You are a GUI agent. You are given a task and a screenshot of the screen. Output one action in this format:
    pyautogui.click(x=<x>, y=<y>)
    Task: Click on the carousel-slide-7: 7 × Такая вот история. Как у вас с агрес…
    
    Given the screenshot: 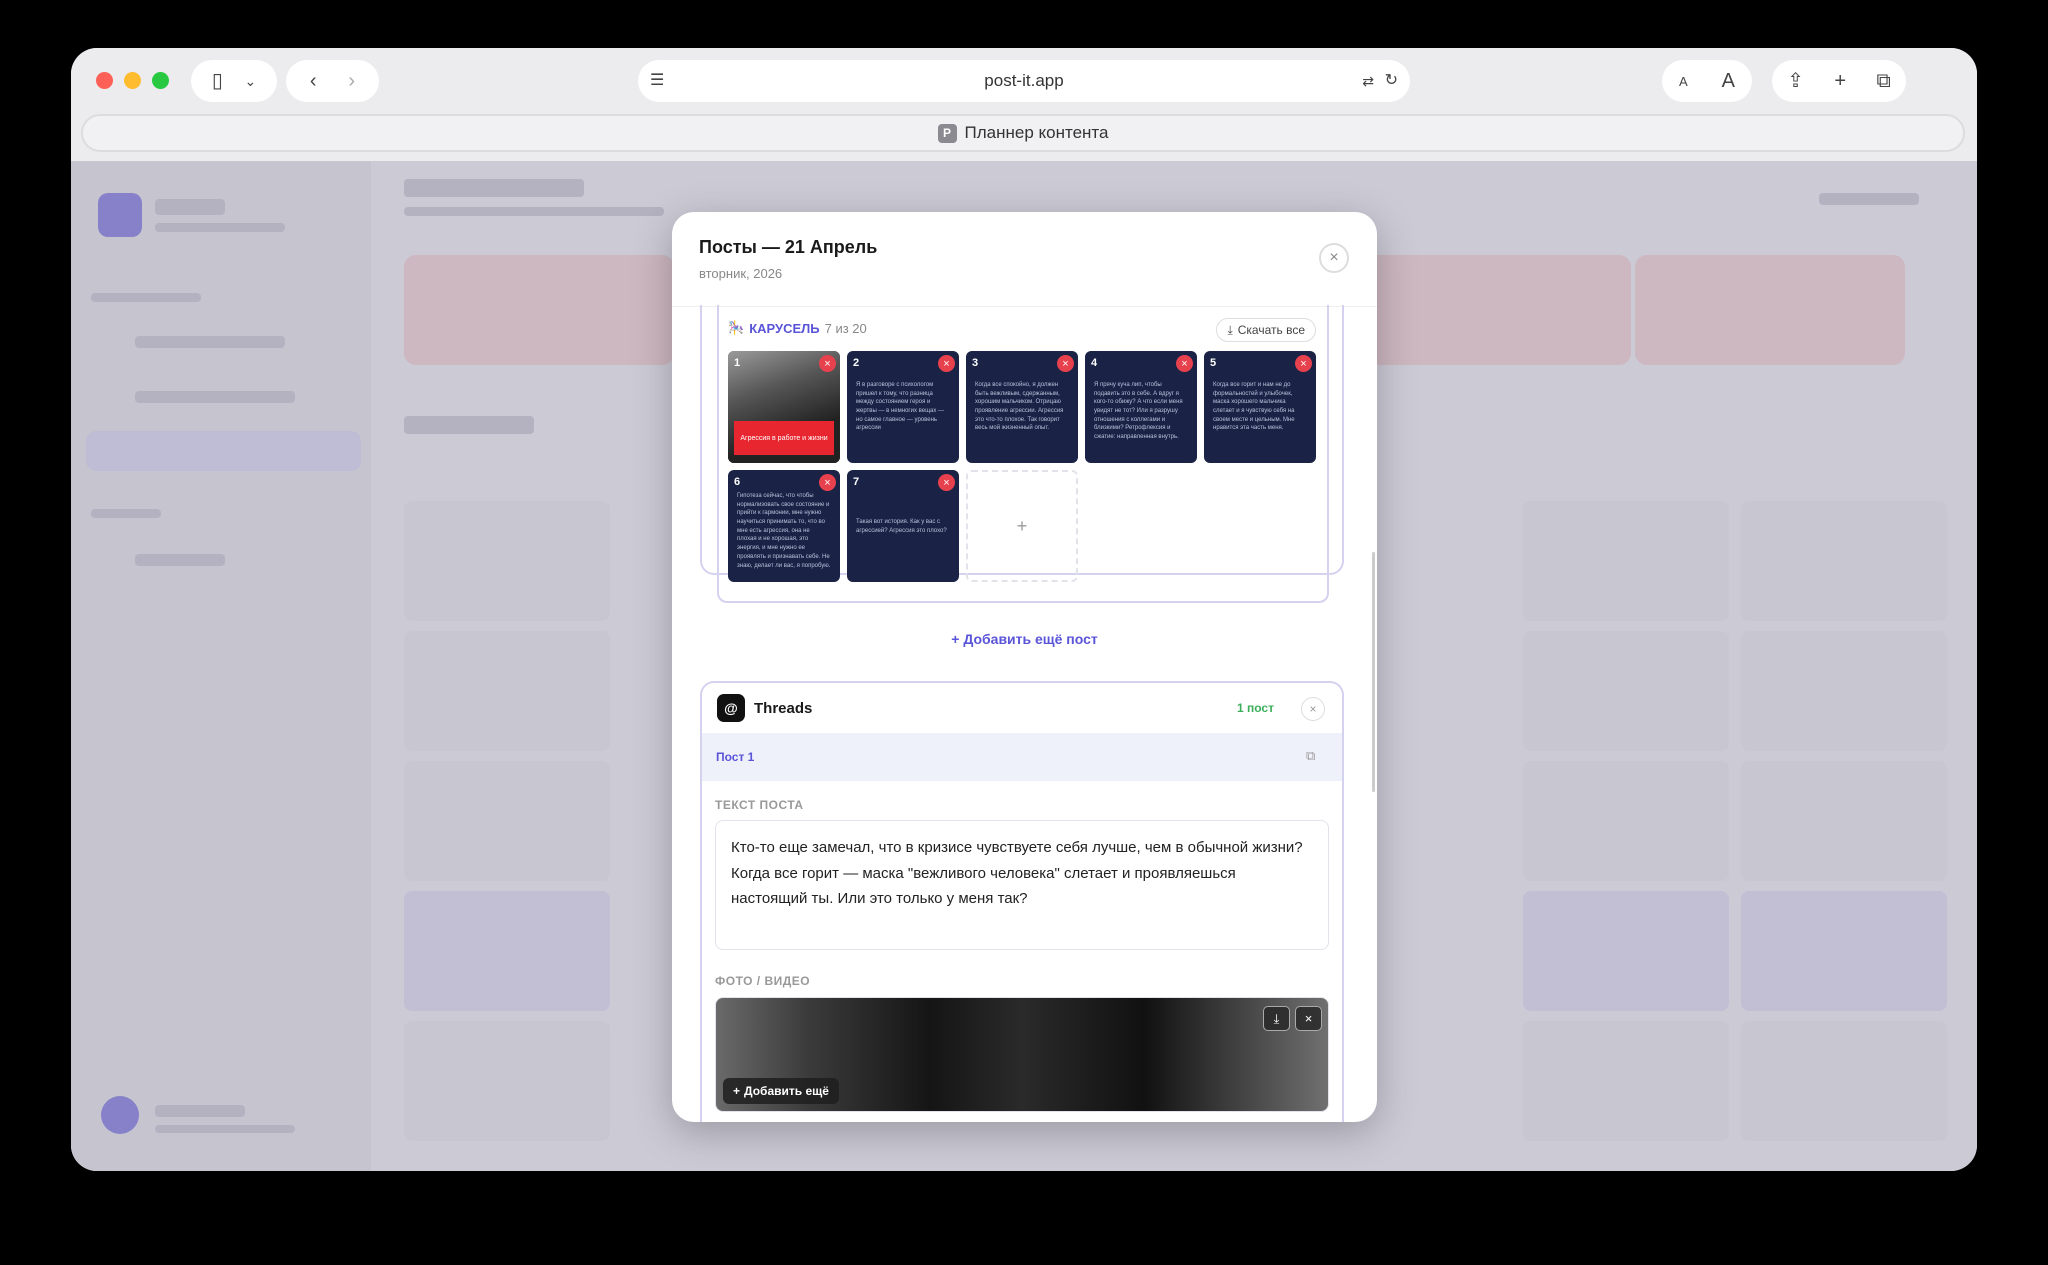 What is the action you would take?
    pyautogui.click(x=903, y=526)
    